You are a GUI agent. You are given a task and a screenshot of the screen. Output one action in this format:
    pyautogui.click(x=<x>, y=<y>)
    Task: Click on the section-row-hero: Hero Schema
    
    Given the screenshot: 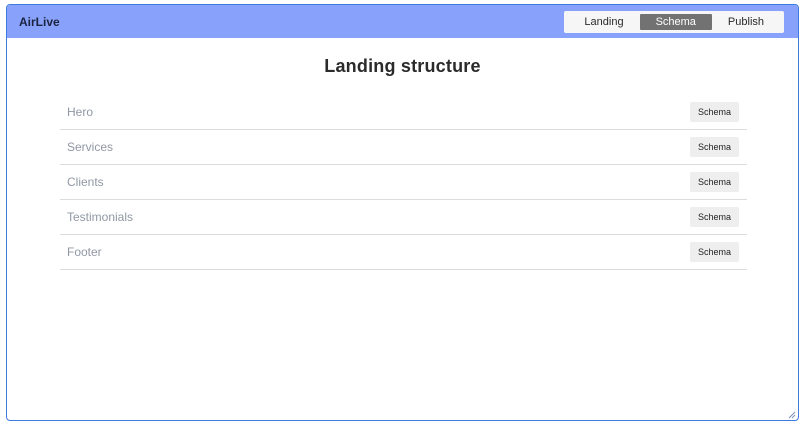 What is the action you would take?
    pyautogui.click(x=403, y=112)
    